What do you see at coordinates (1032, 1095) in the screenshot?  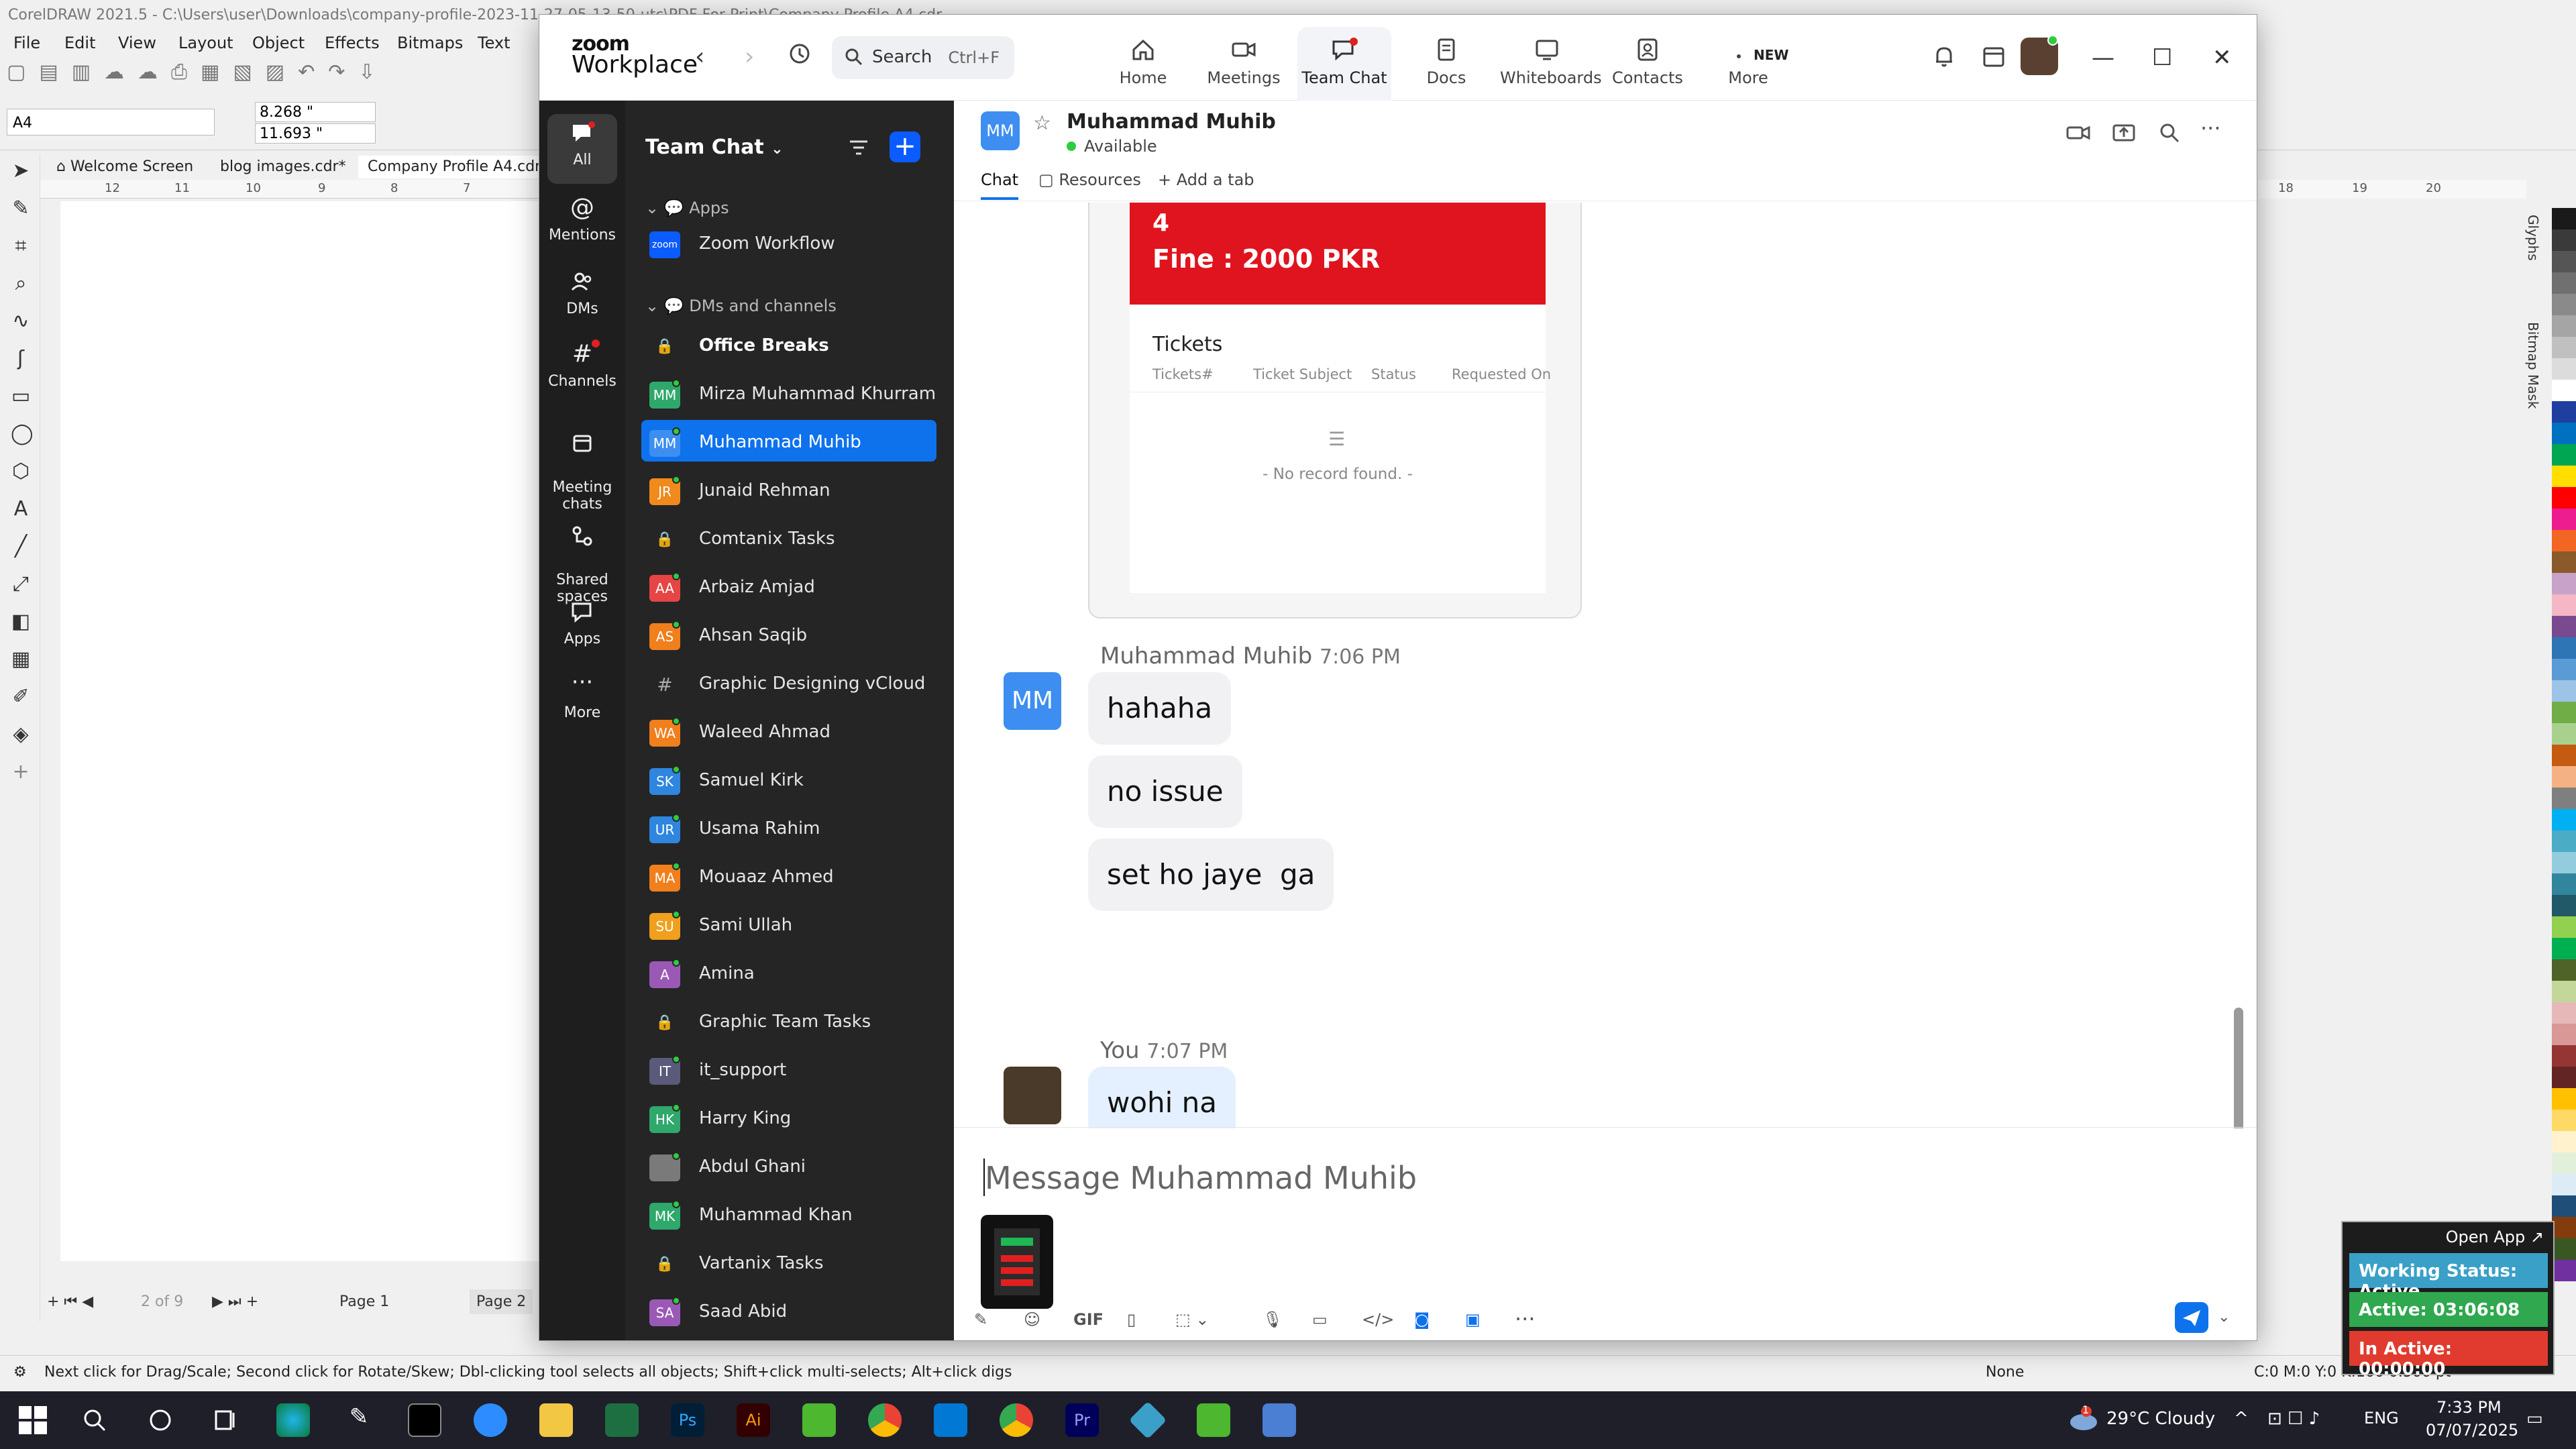 I see `my-avatar` at bounding box center [1032, 1095].